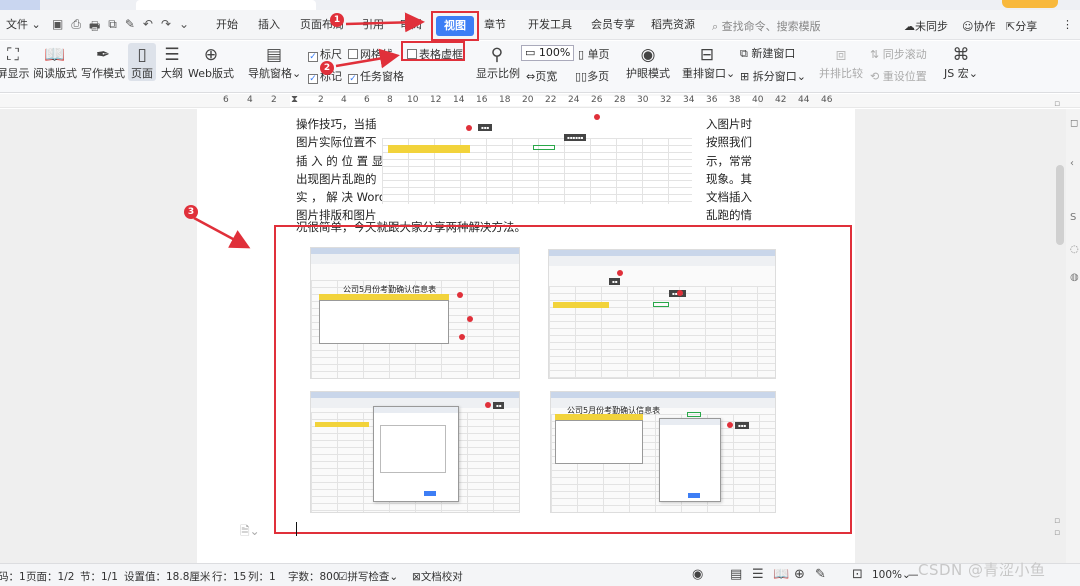 The height and width of the screenshot is (586, 1080). What do you see at coordinates (736, 574) in the screenshot?
I see `page-view-icon: ▤` at bounding box center [736, 574].